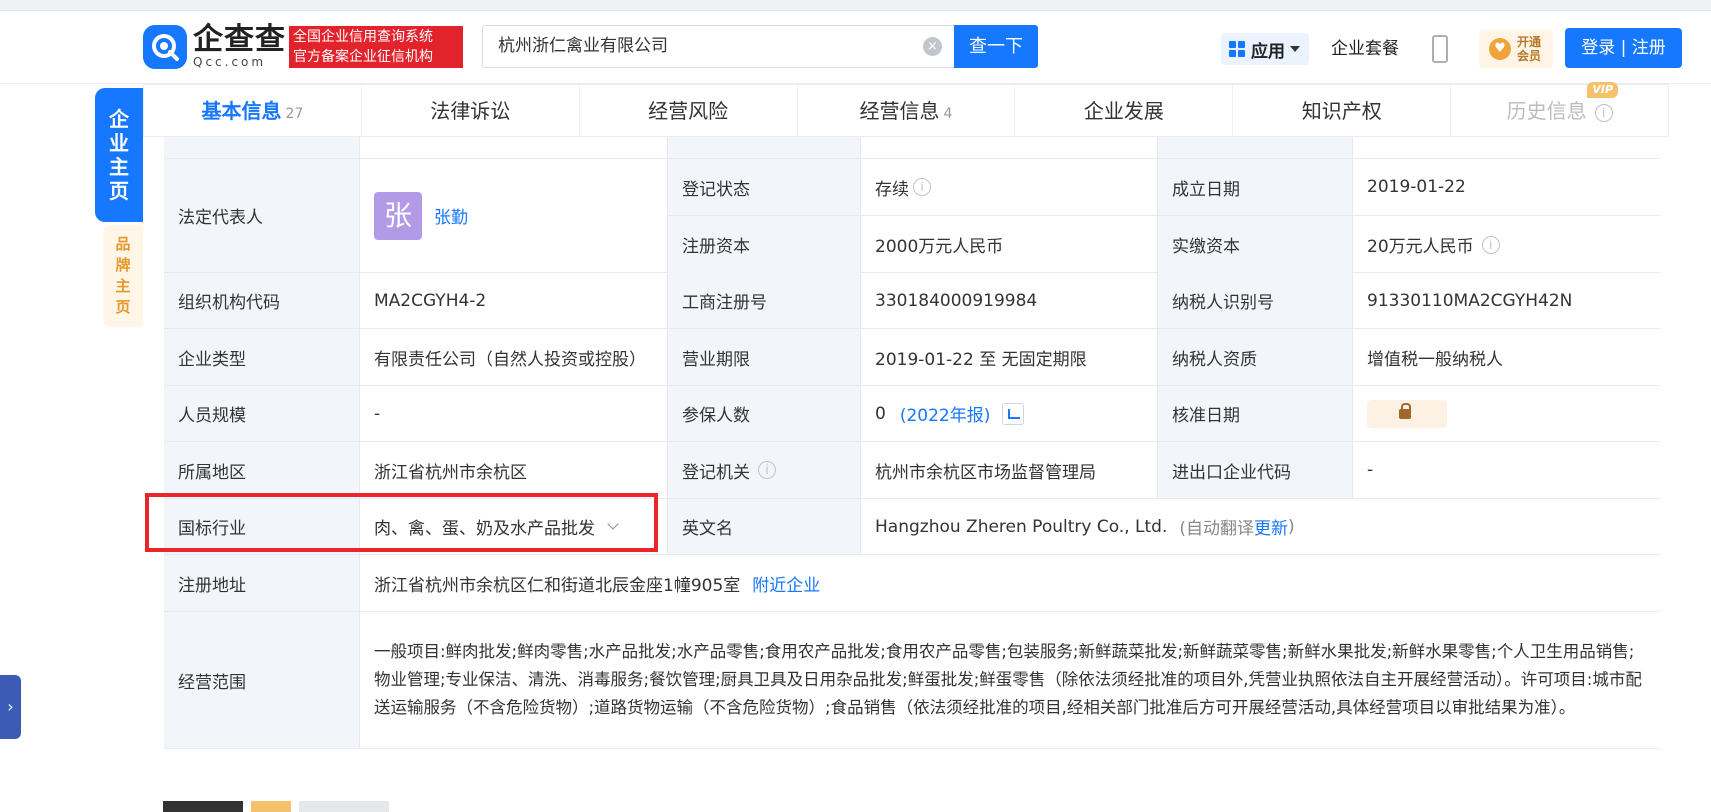 Image resolution: width=1711 pixels, height=812 pixels. Describe the element at coordinates (1623, 48) in the screenshot. I see `login-register-button: 登录 | 注册` at that location.